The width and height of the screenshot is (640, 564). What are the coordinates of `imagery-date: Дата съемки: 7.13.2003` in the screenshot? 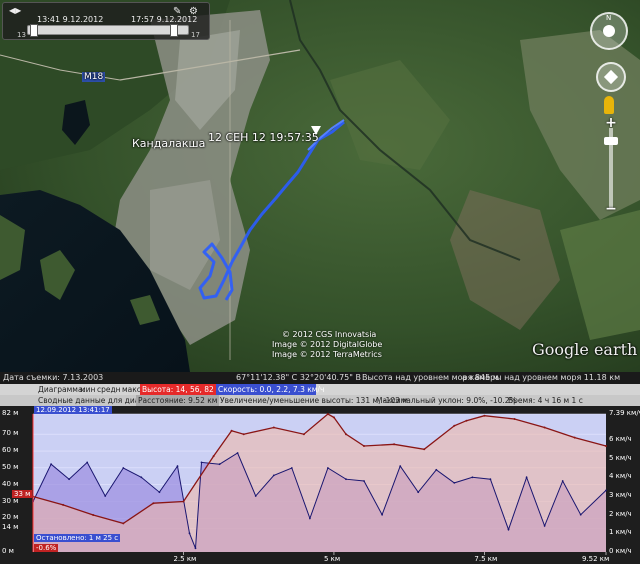 It's located at (53, 377).